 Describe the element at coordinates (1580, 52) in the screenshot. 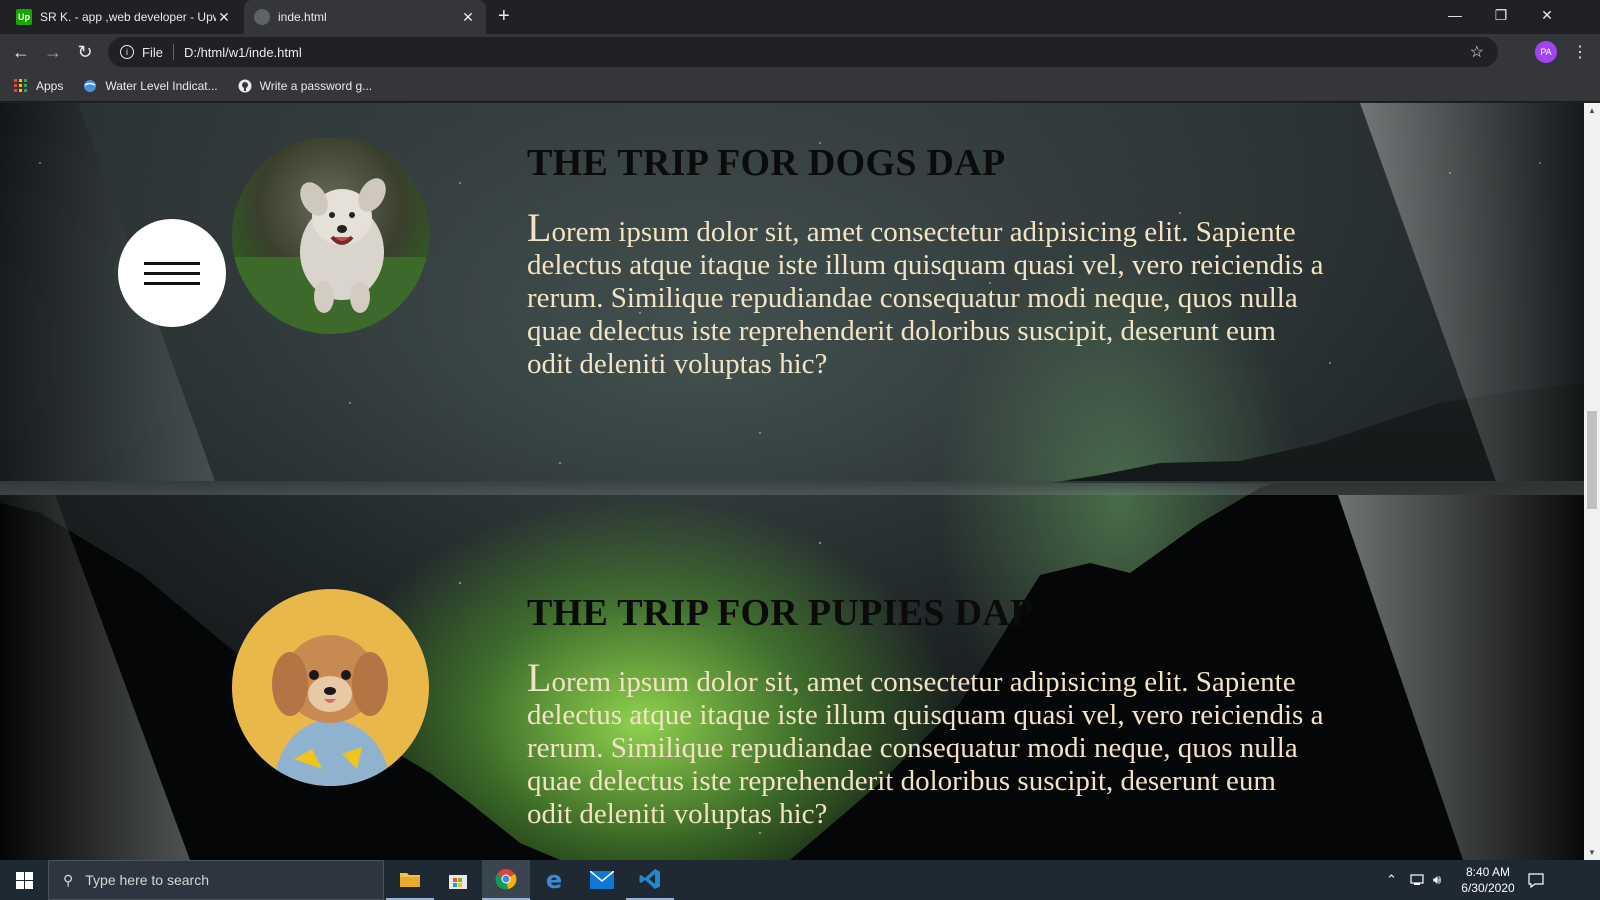

I see `menu-kebab-icon: ⋮` at that location.